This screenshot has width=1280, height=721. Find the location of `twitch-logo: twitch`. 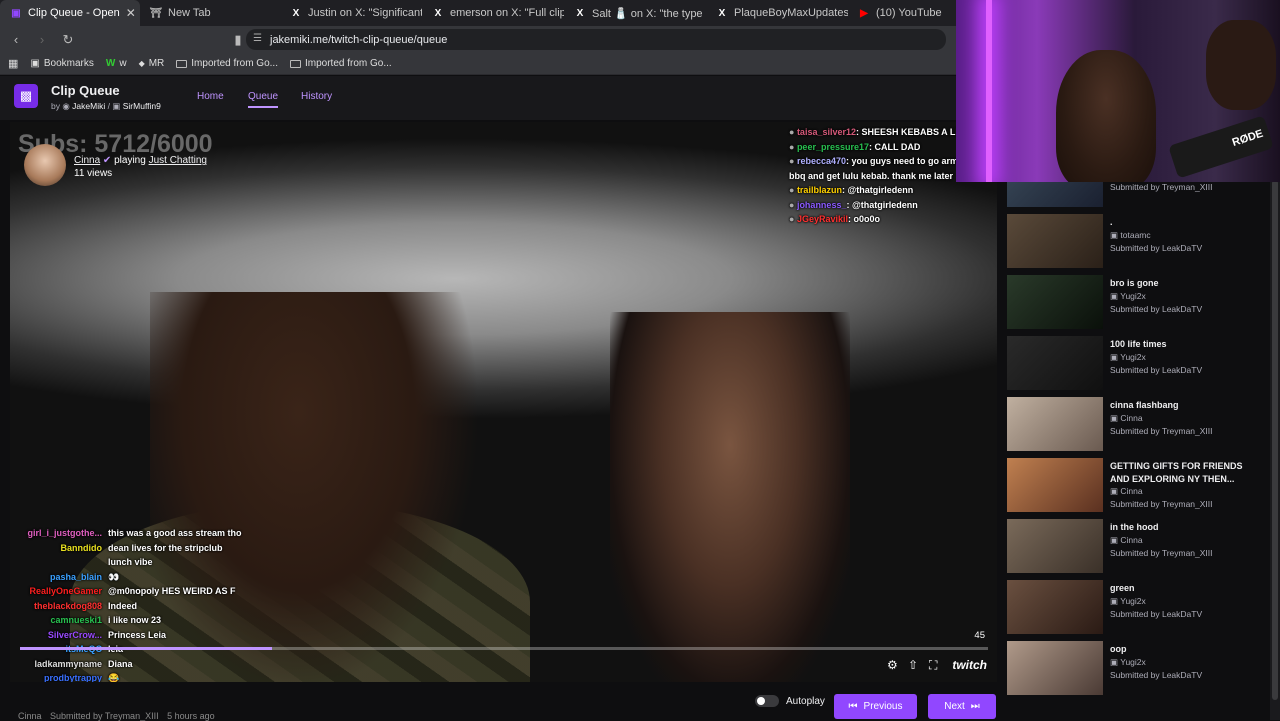

twitch-logo: twitch is located at coordinates (969, 665).